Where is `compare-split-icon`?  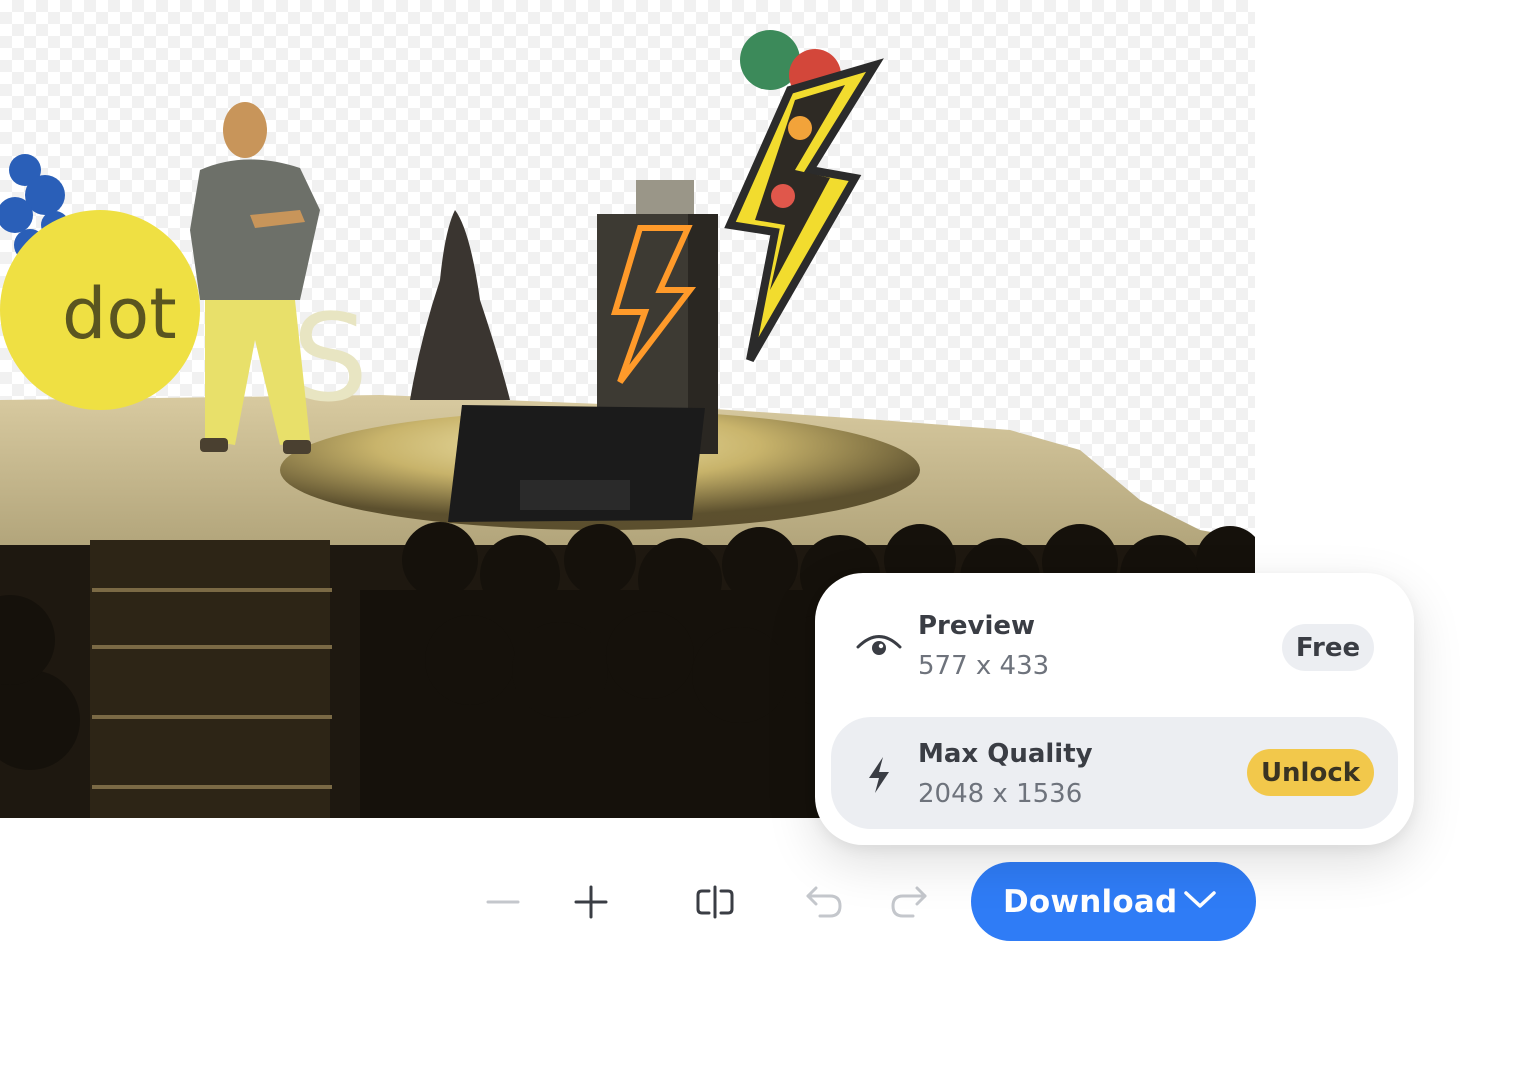 compare-split-icon is located at coordinates (715, 902).